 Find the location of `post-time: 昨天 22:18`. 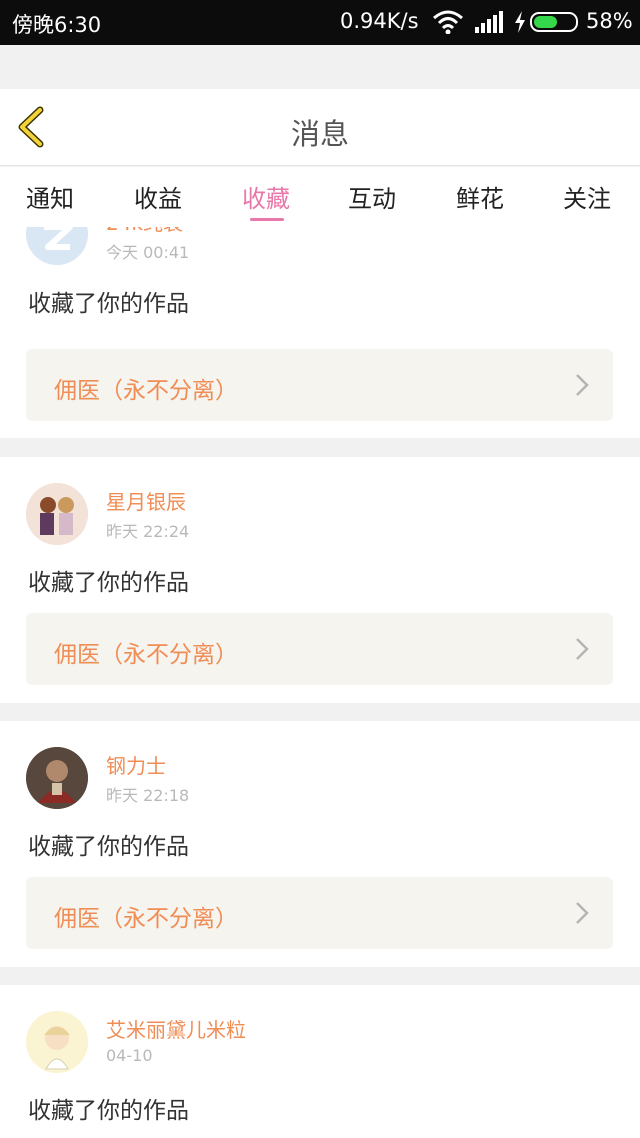

post-time: 昨天 22:18 is located at coordinates (148, 795).